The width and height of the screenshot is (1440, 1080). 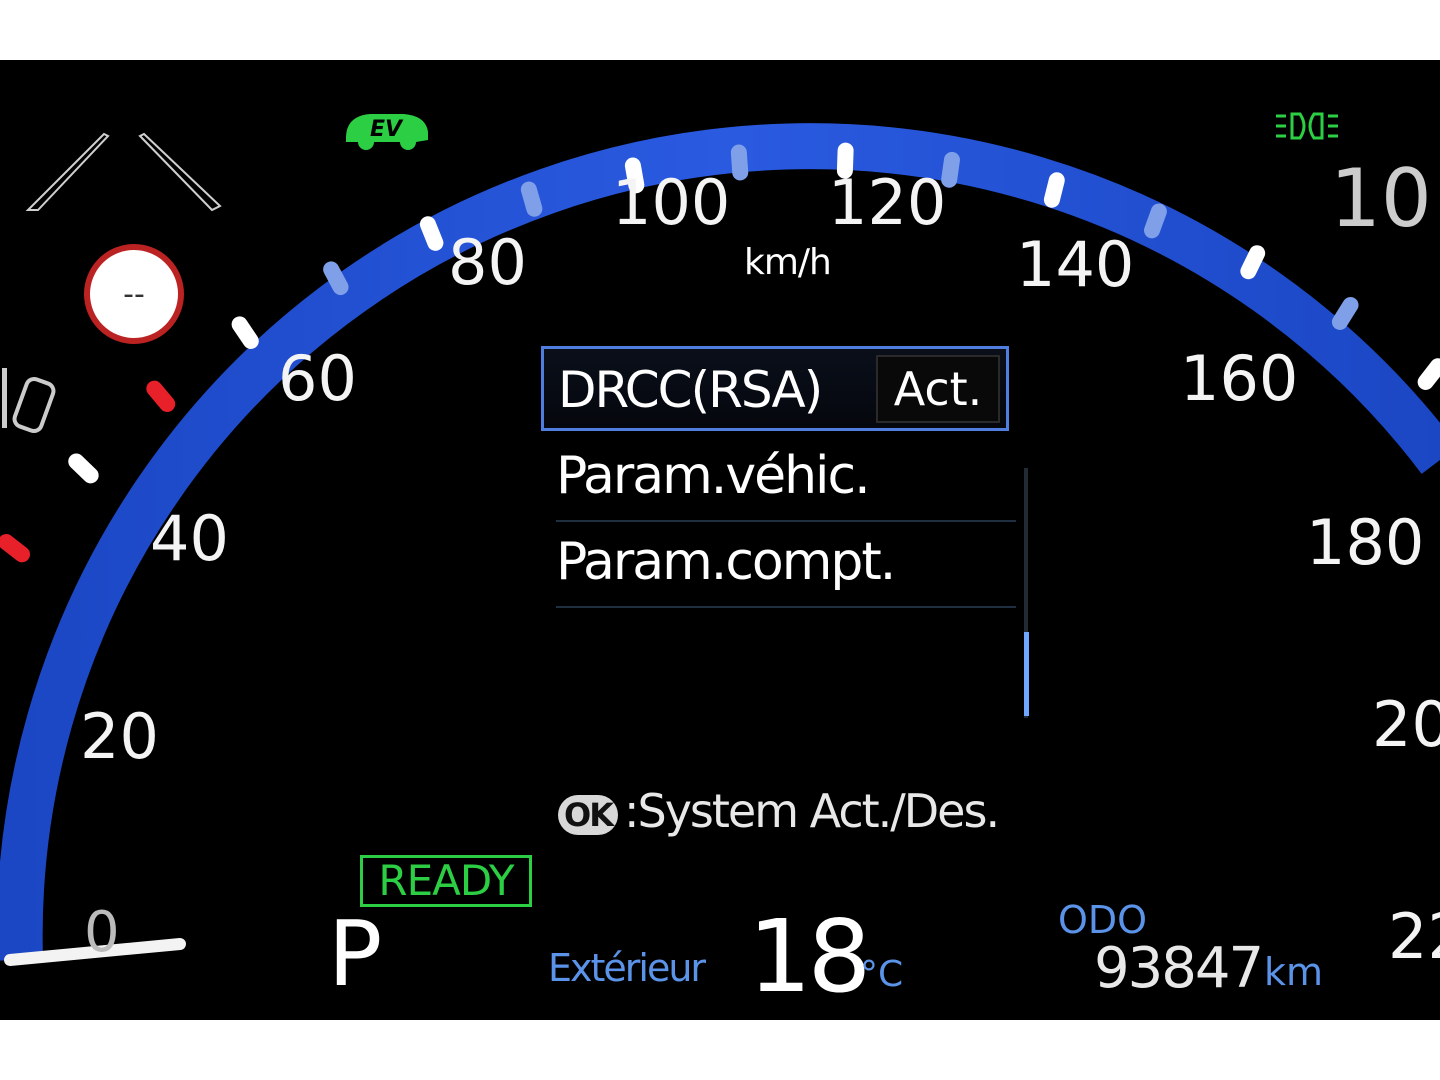 What do you see at coordinates (1414, 936) in the screenshot?
I see `right-gauge-label-22: 22` at bounding box center [1414, 936].